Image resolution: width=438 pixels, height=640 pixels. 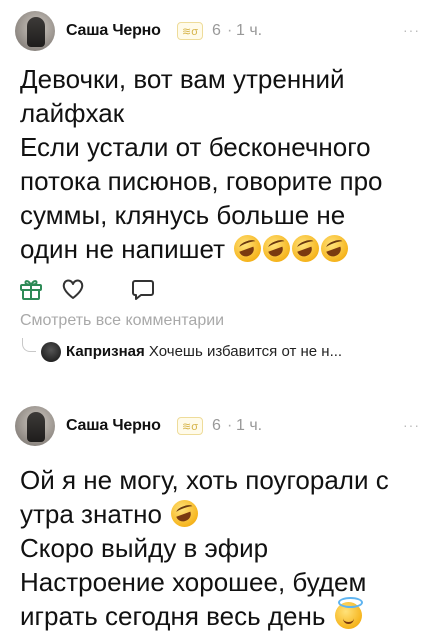 I want to click on post-line: Скоро выйду в эфир, so click(x=144, y=548).